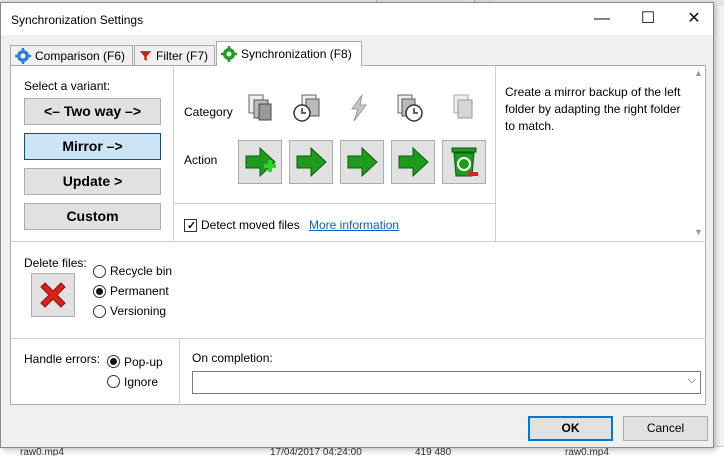  Describe the element at coordinates (354, 225) in the screenshot. I see `more-information-link: More information` at that location.